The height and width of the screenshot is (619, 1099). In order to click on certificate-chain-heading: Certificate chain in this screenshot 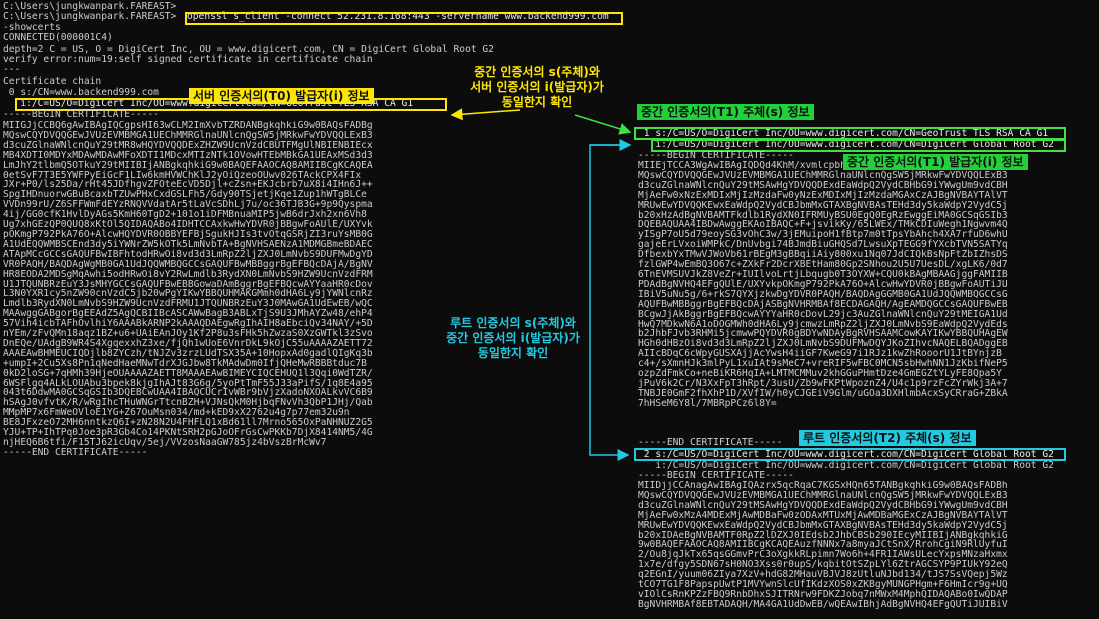, I will do `click(52, 81)`.